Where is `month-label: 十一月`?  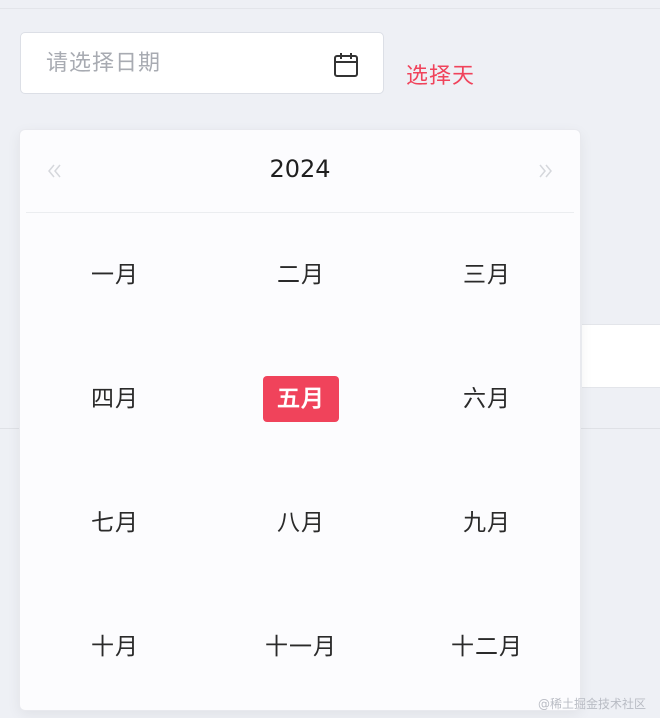
month-label: 十一月 is located at coordinates (301, 647).